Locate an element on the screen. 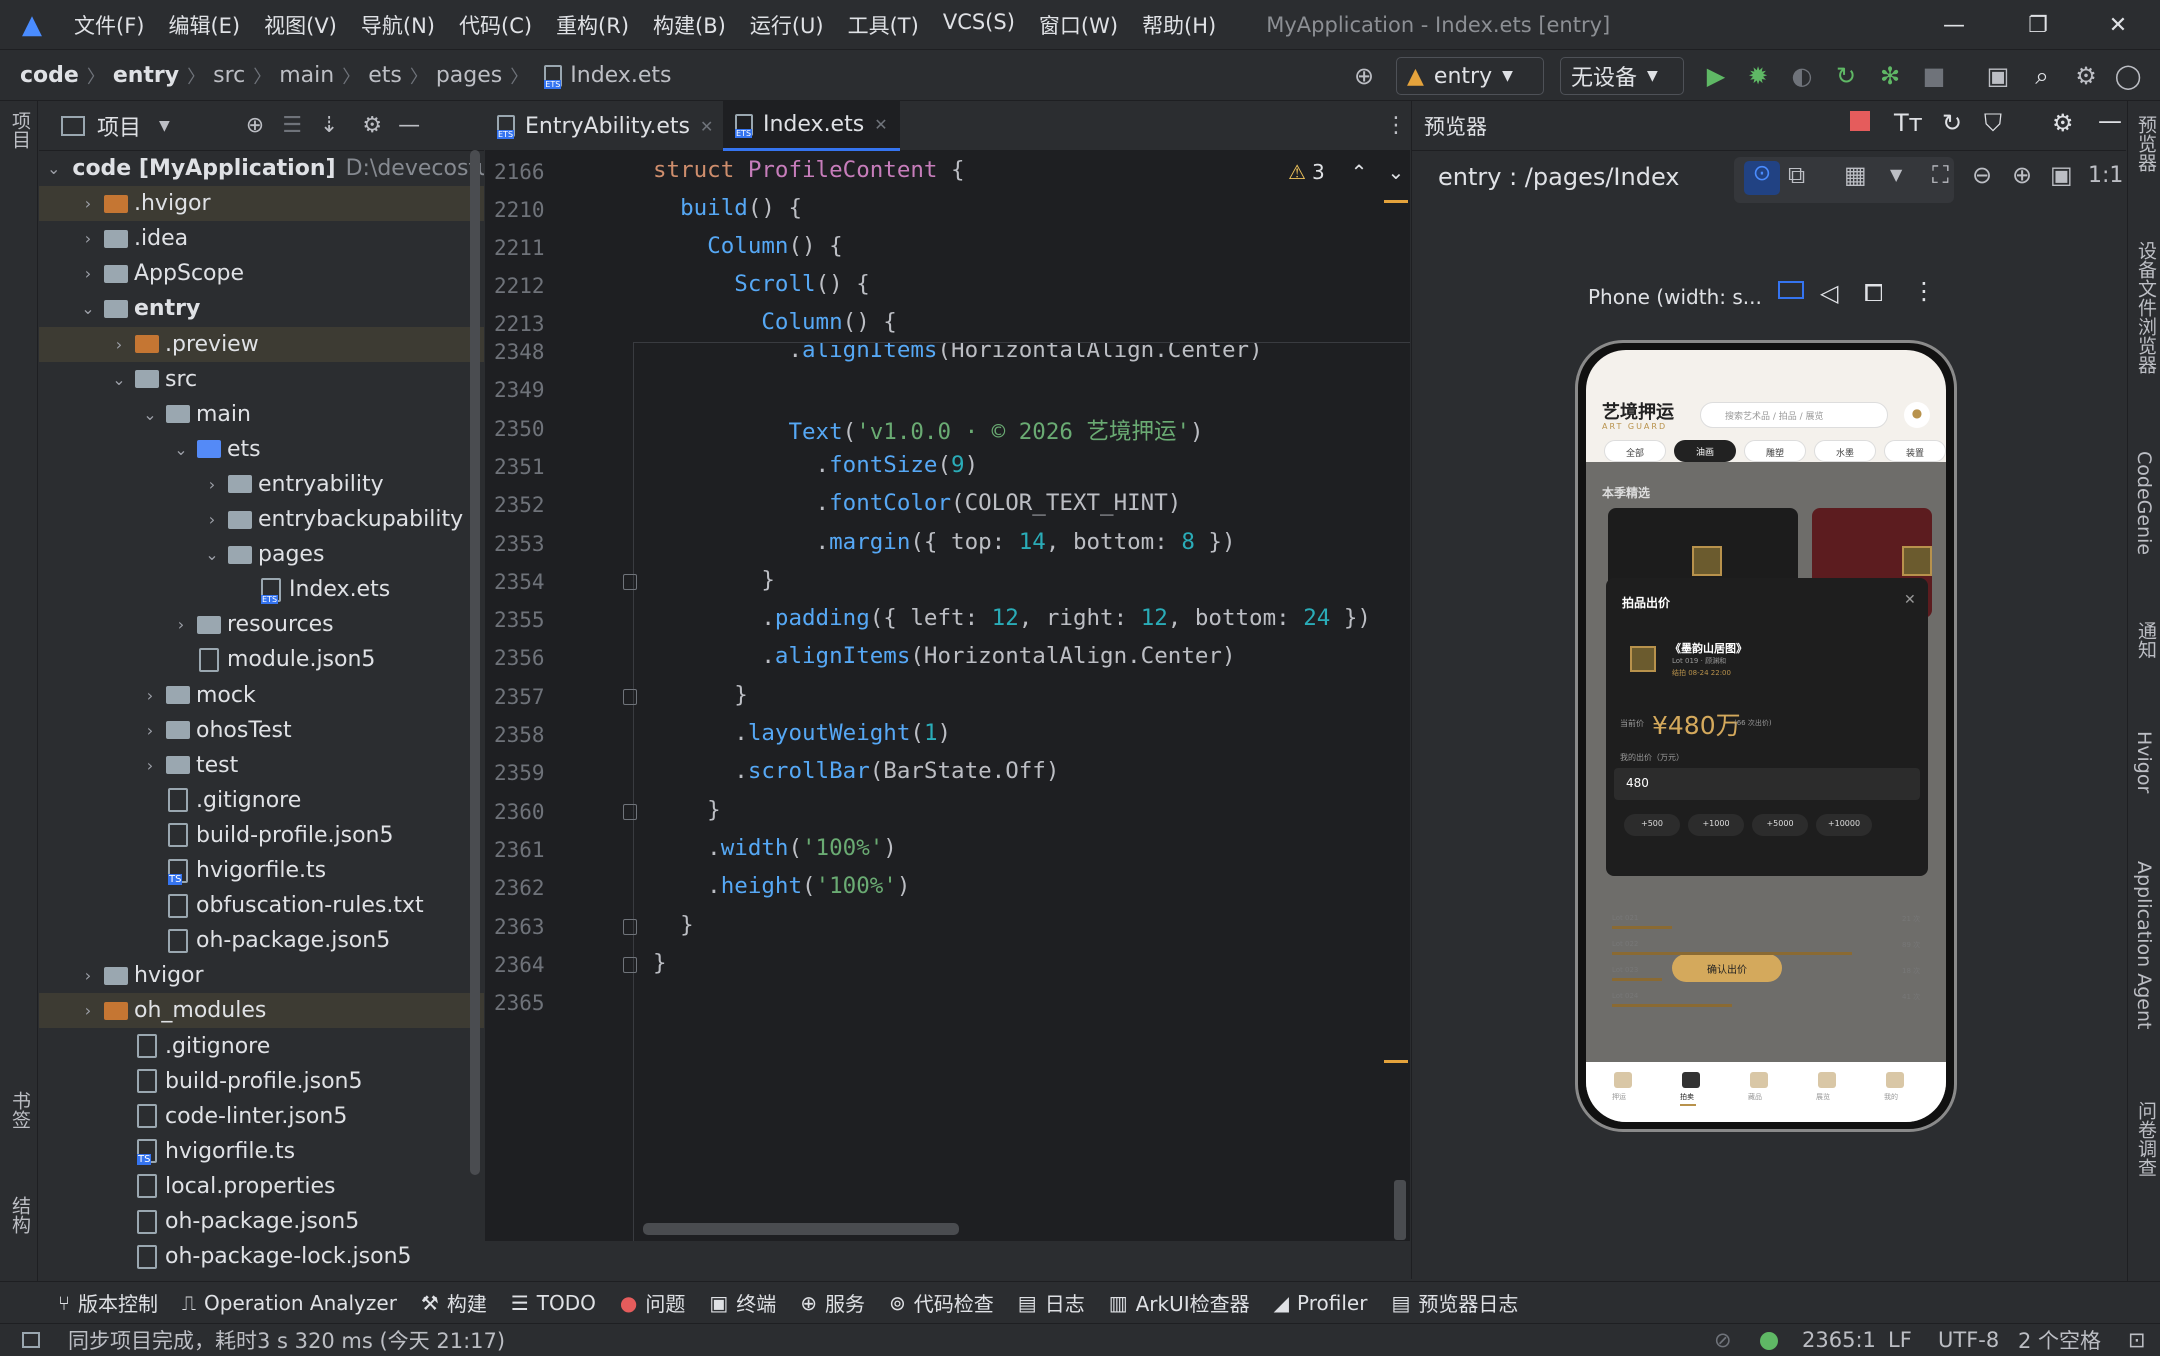  tree-item: › hvigor is located at coordinates (261, 975).